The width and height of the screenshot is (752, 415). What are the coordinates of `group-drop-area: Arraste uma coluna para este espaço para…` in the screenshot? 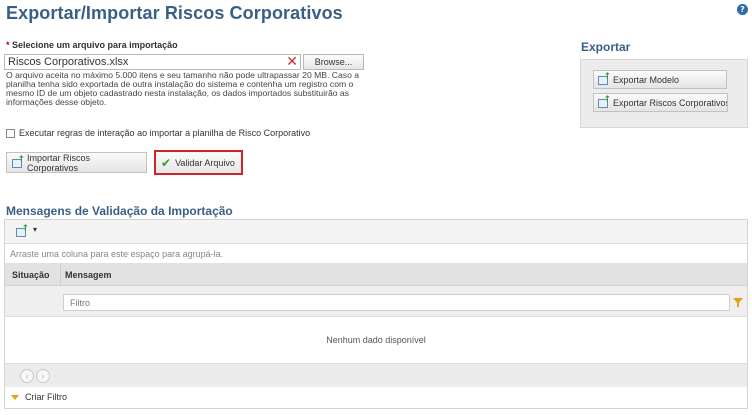 It's located at (376, 254).